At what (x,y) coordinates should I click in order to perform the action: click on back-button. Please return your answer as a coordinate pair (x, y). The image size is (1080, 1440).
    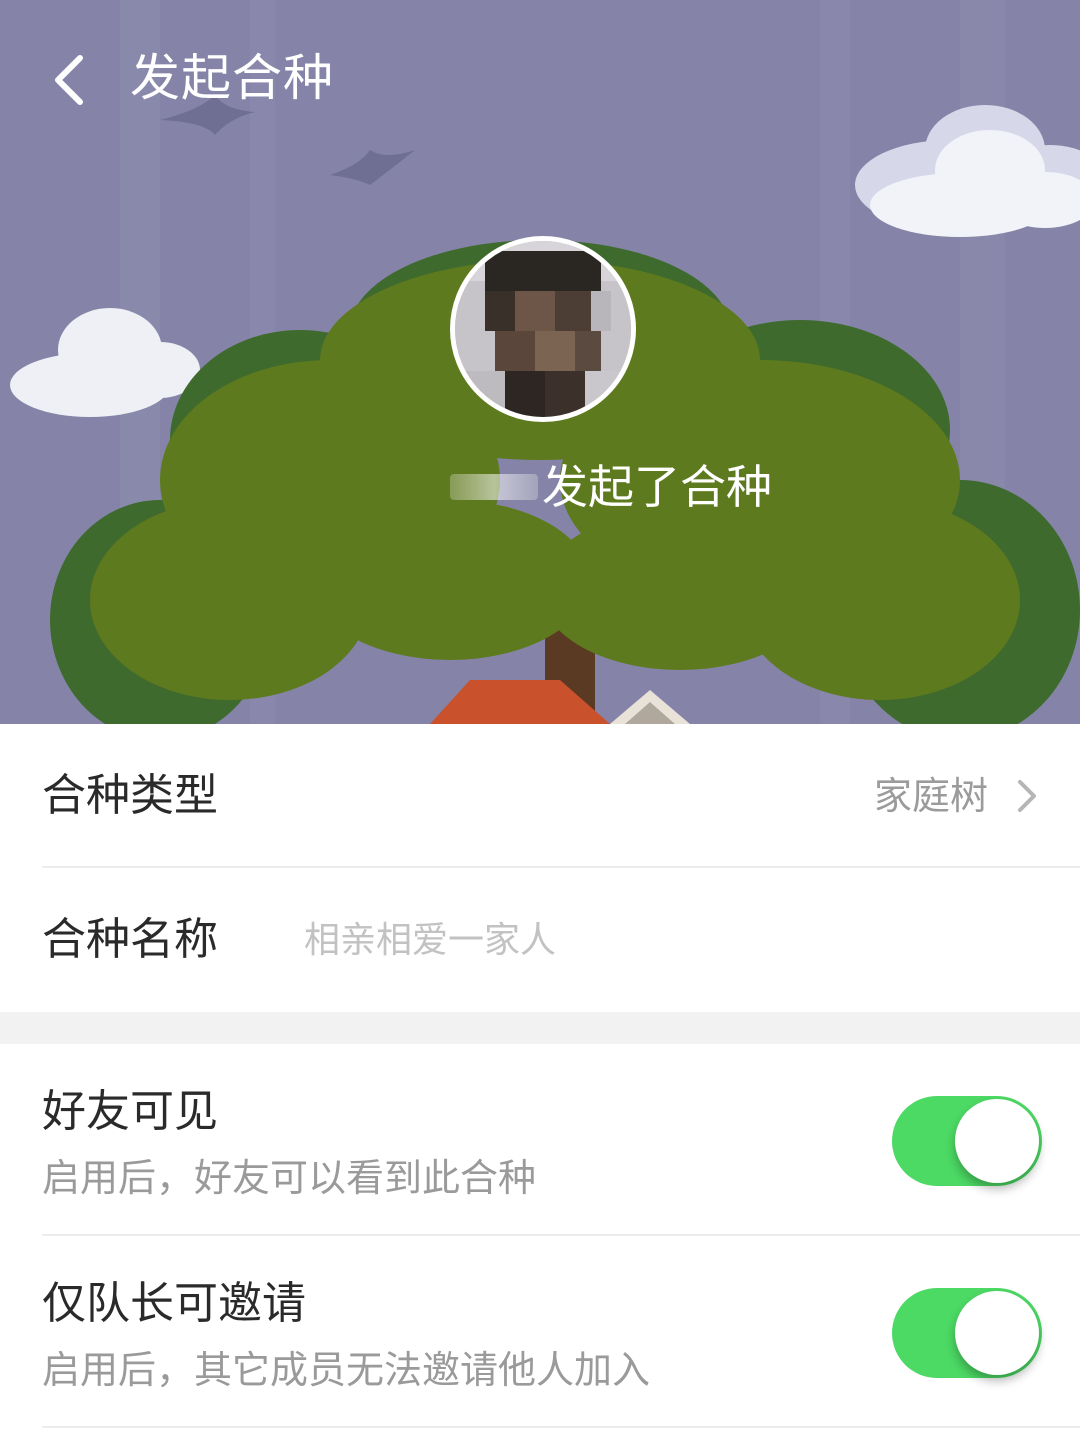
    Looking at the image, I should click on (70, 80).